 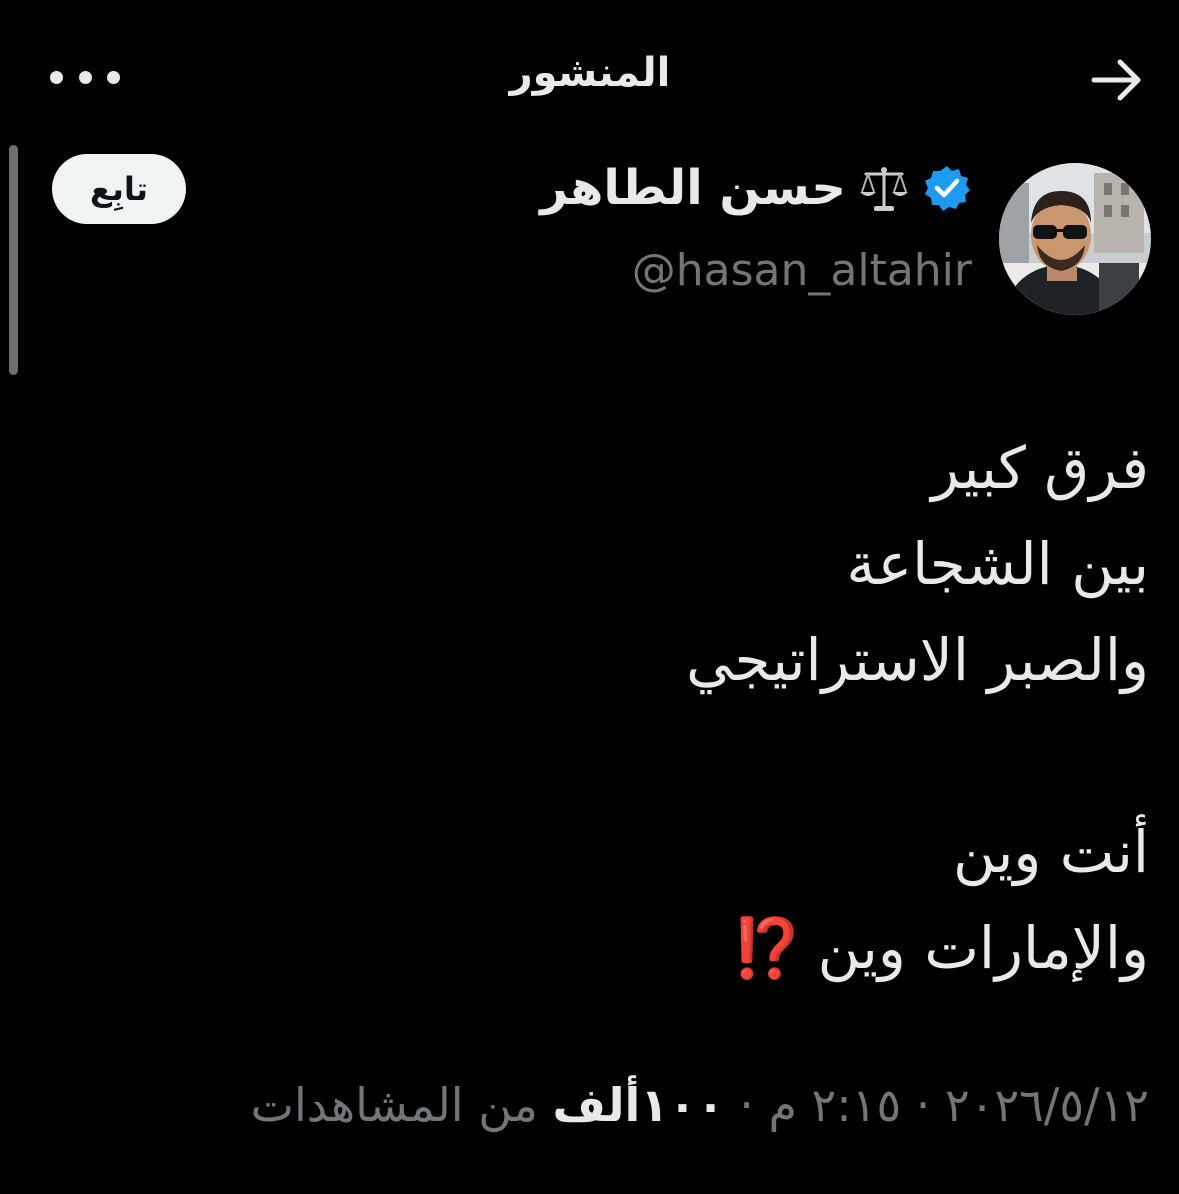 I want to click on back-button, so click(x=1118, y=80).